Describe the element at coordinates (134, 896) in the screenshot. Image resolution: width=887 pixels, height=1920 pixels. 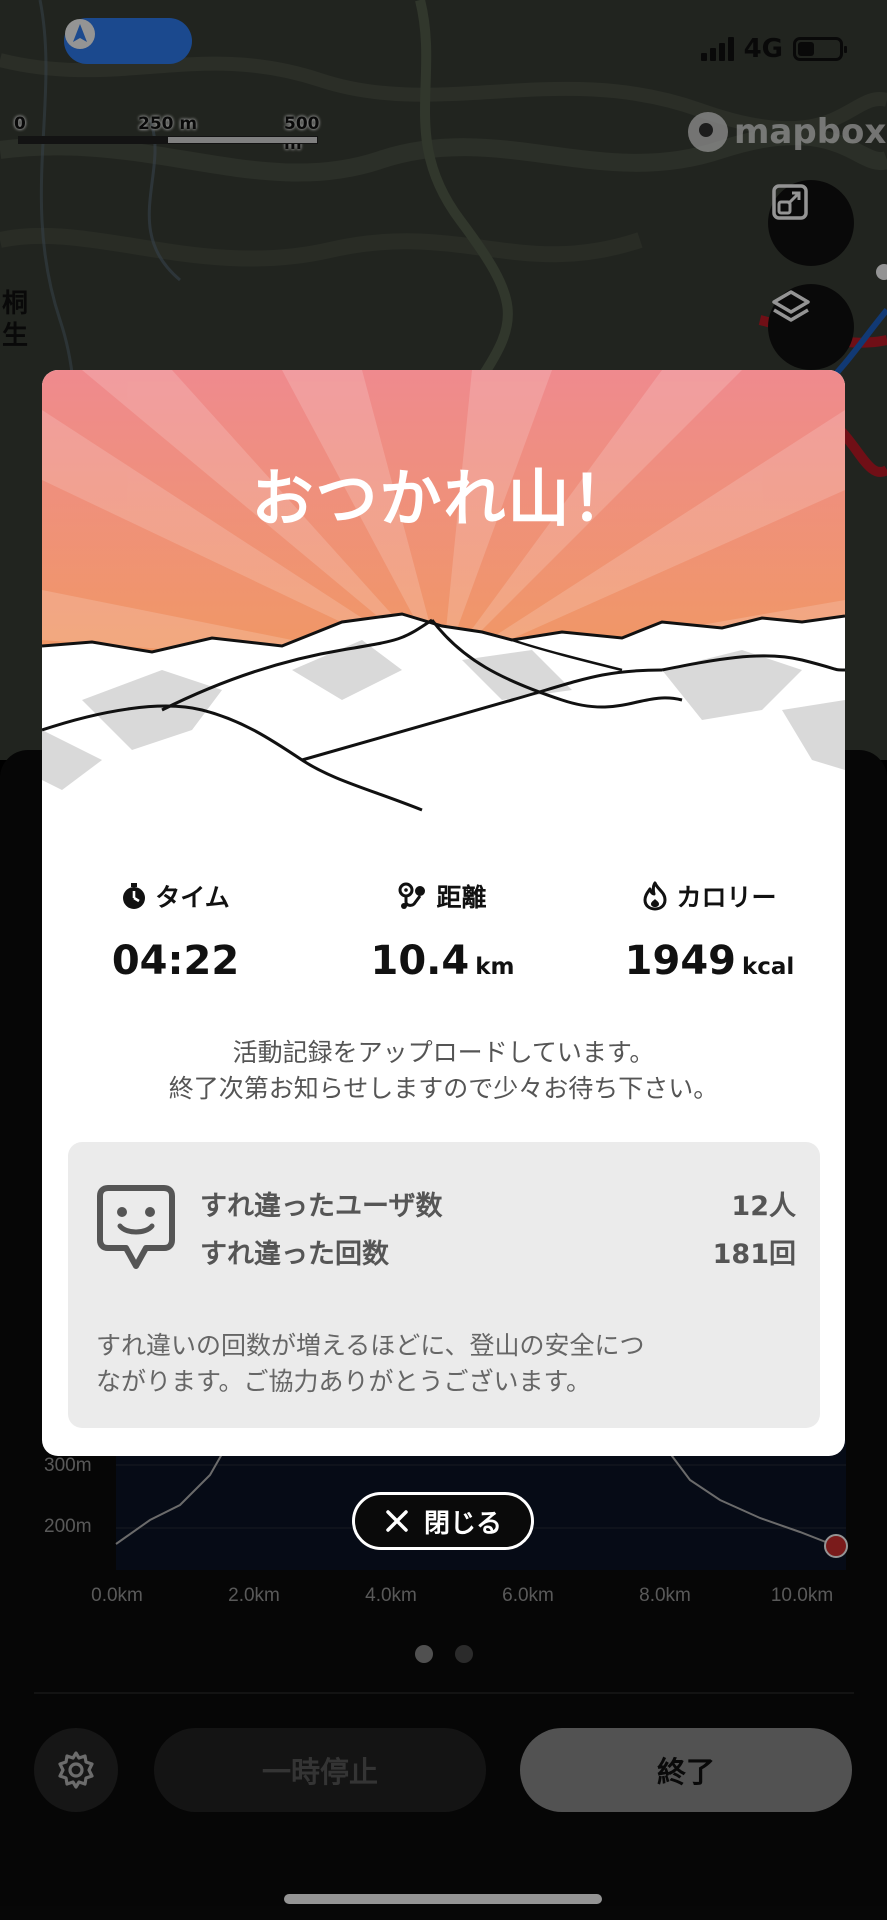
I see `stopwatch-icon` at that location.